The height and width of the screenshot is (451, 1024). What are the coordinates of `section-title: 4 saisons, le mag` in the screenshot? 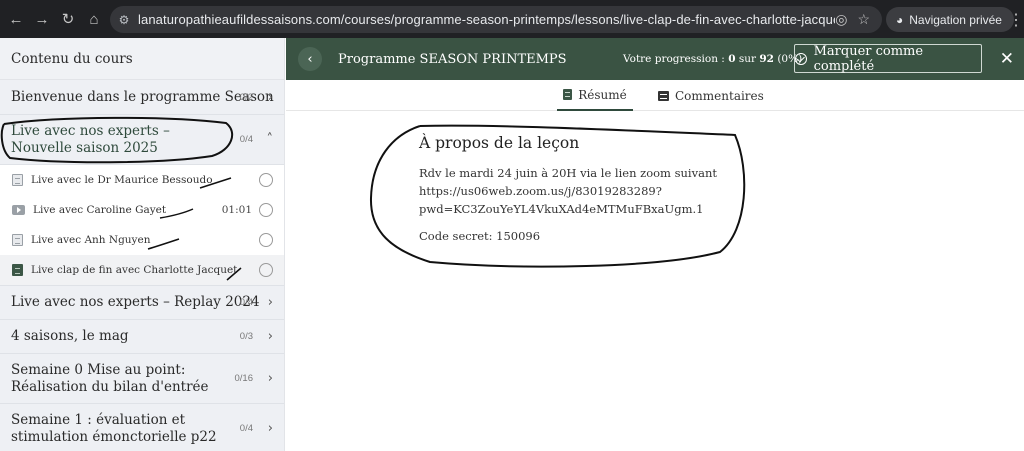 It's located at (70, 336).